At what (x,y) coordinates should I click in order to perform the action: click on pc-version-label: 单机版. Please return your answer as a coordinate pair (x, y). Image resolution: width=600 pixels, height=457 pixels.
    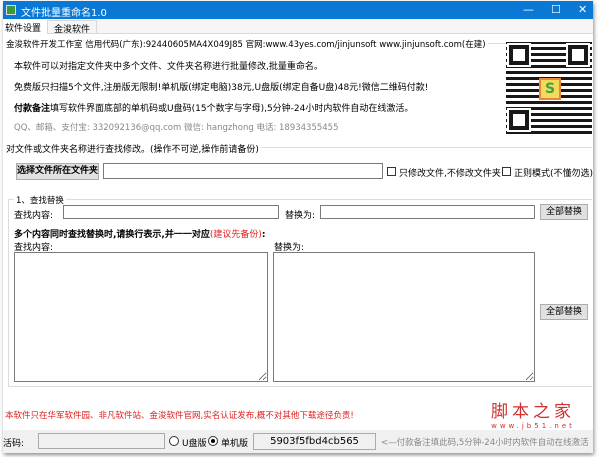
    Looking at the image, I should click on (235, 444).